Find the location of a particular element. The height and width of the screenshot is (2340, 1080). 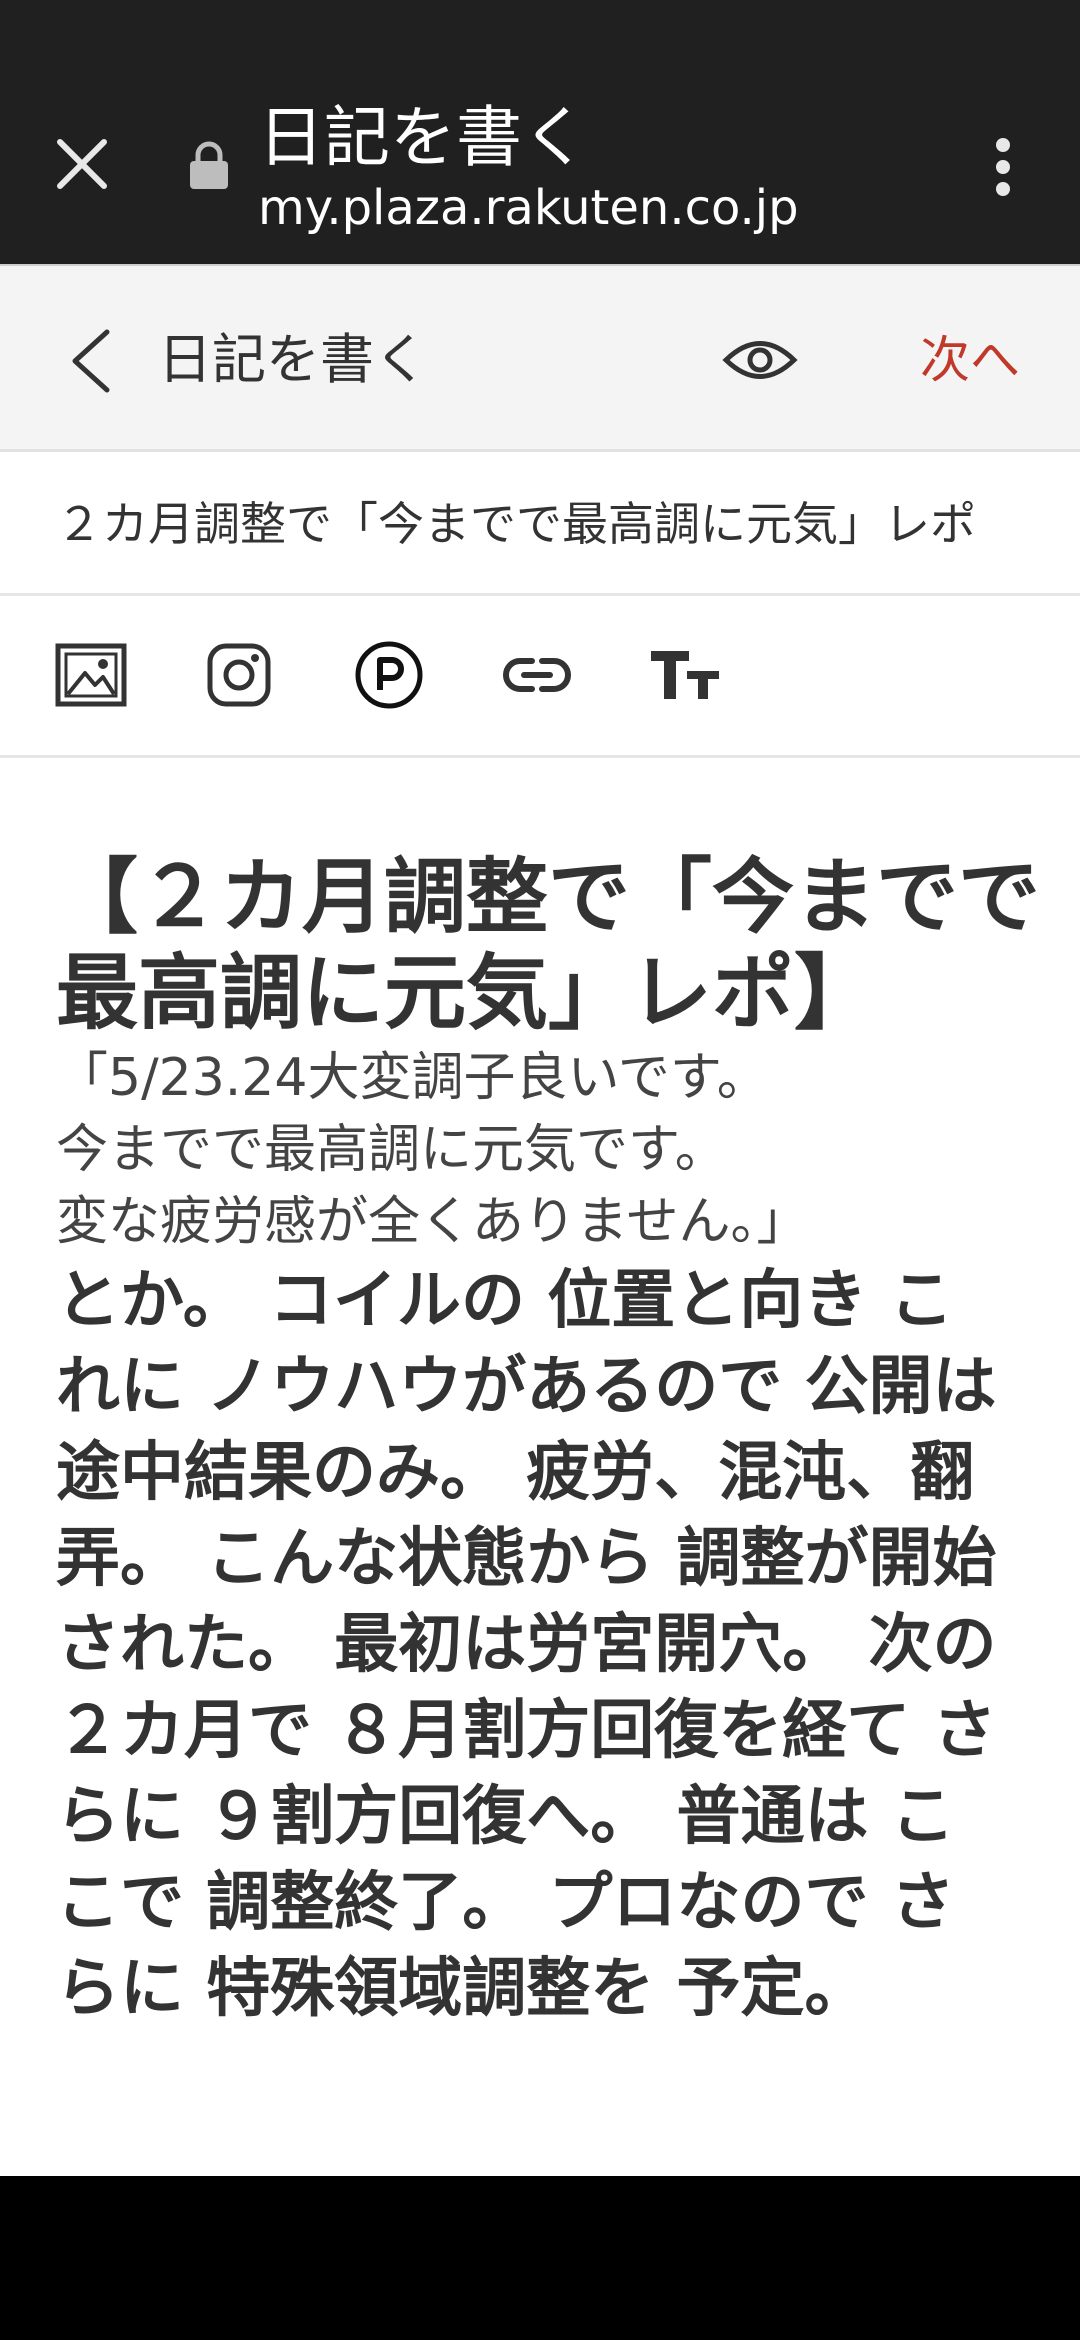

point-button is located at coordinates (389, 675).